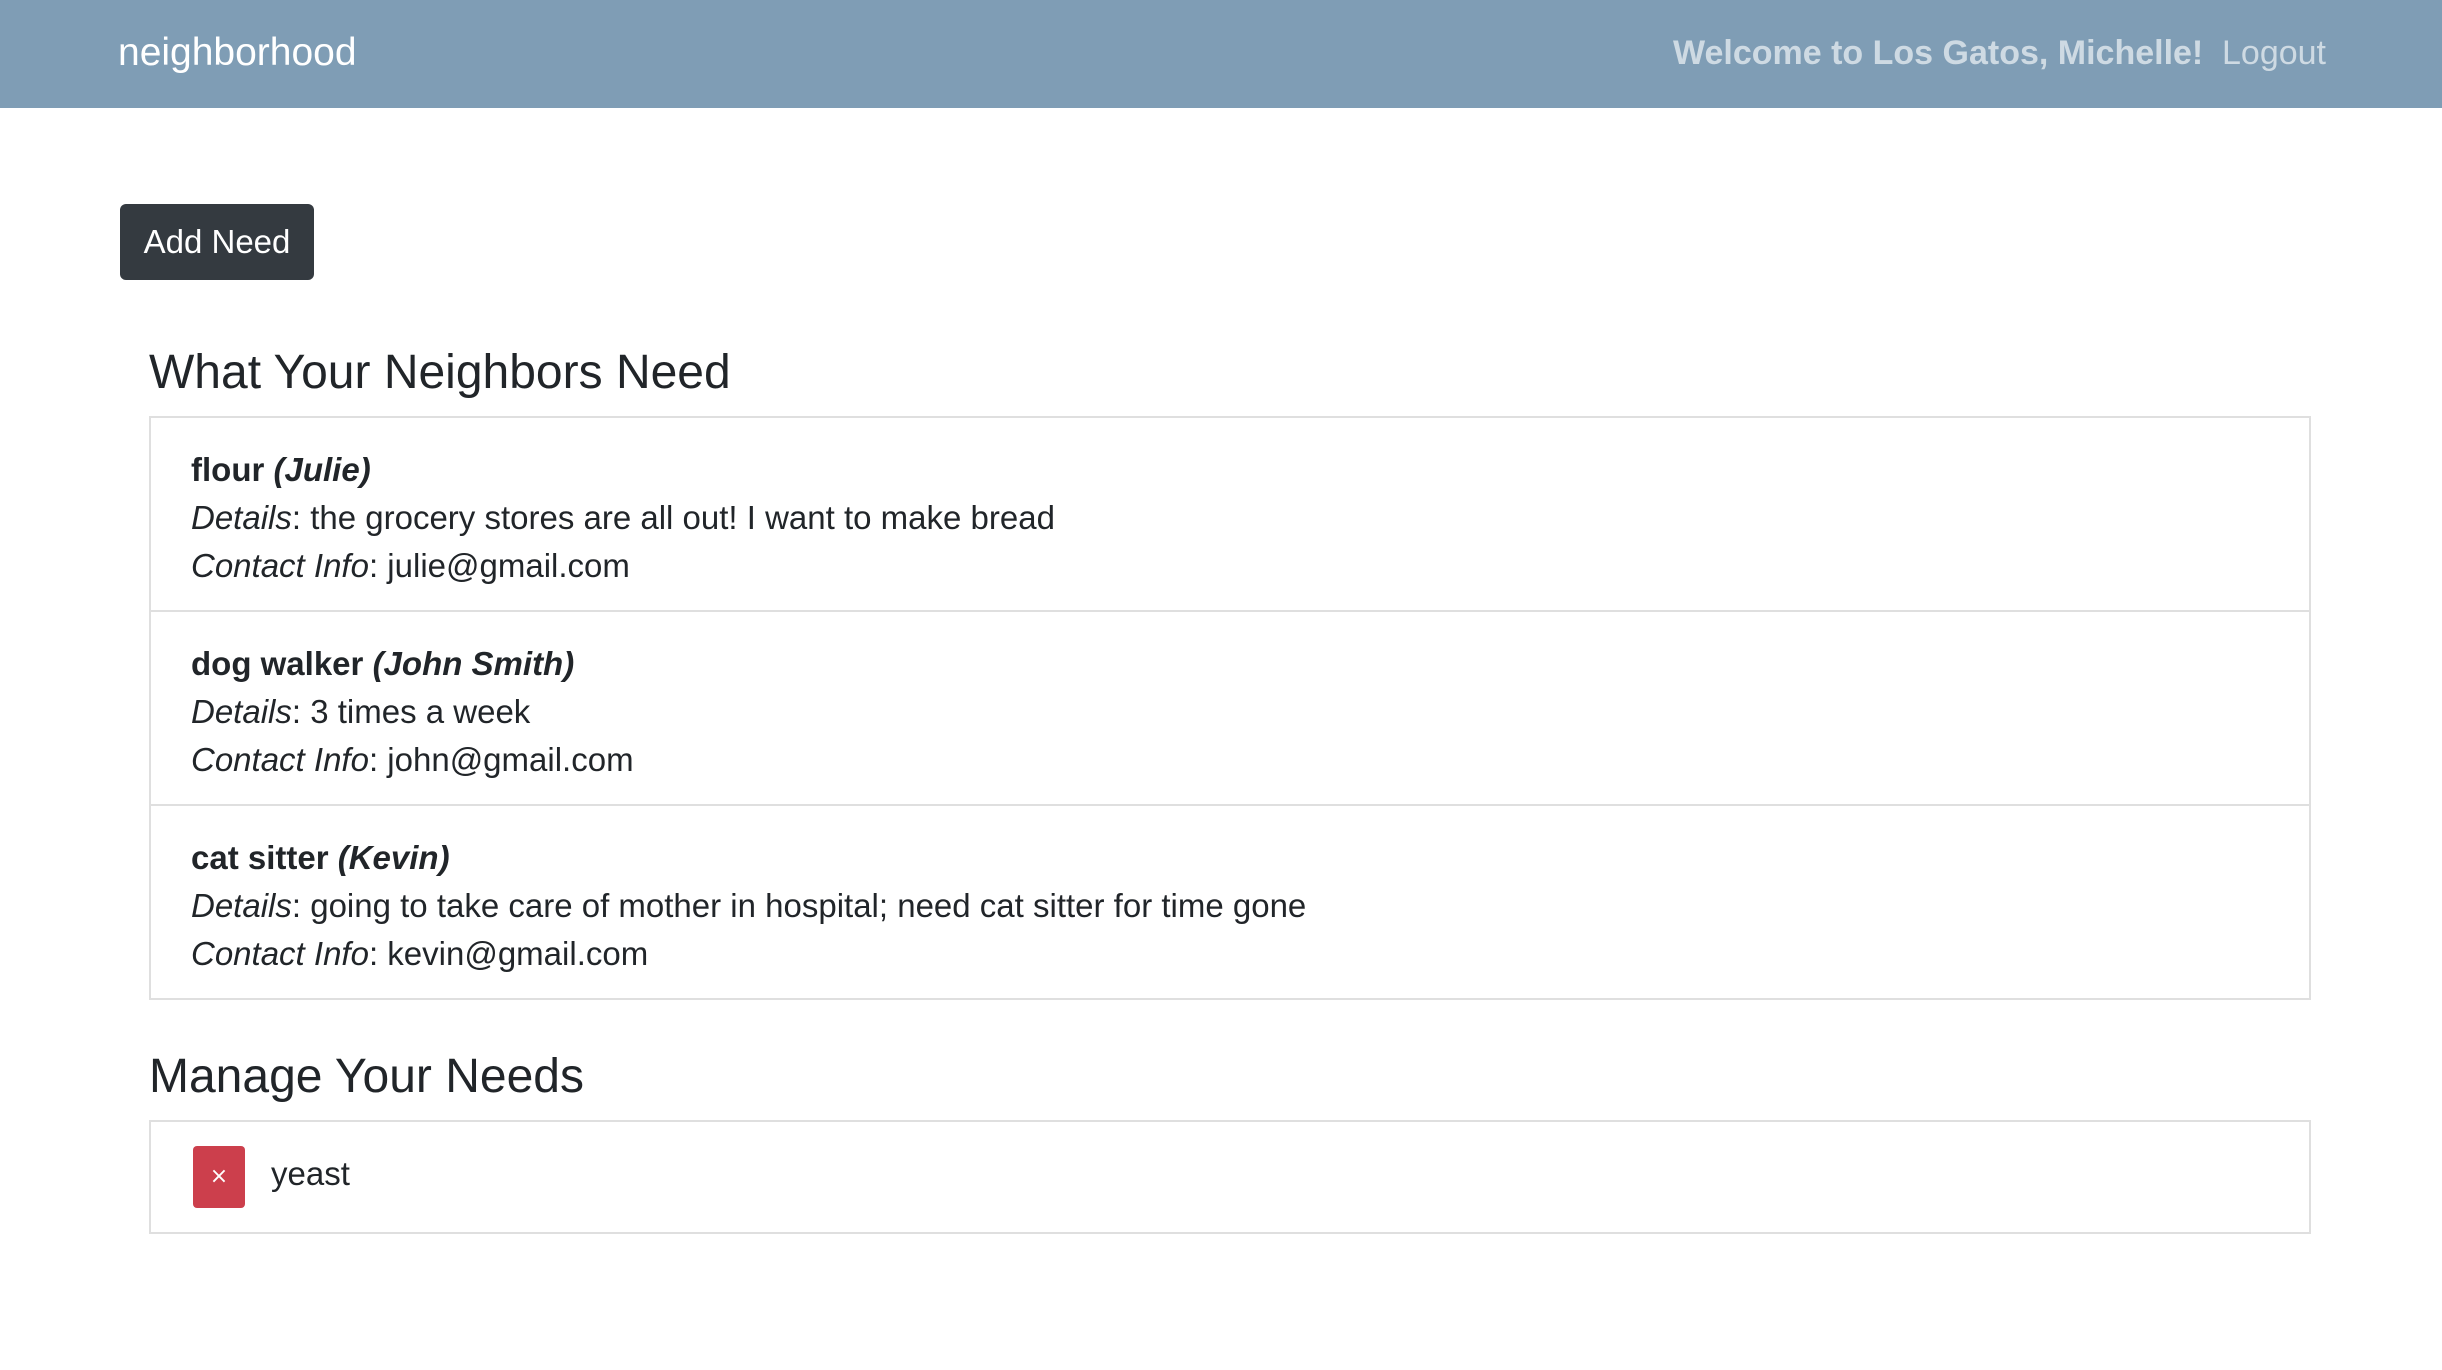 The image size is (2442, 1370). Describe the element at coordinates (237, 53) in the screenshot. I see `brand-link: neighborhood` at that location.